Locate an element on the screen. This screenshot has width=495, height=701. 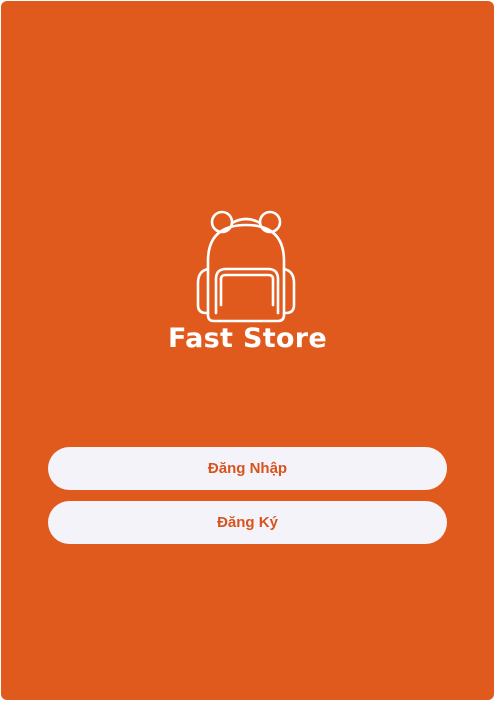
app-name: Fast Store is located at coordinates (247, 338).